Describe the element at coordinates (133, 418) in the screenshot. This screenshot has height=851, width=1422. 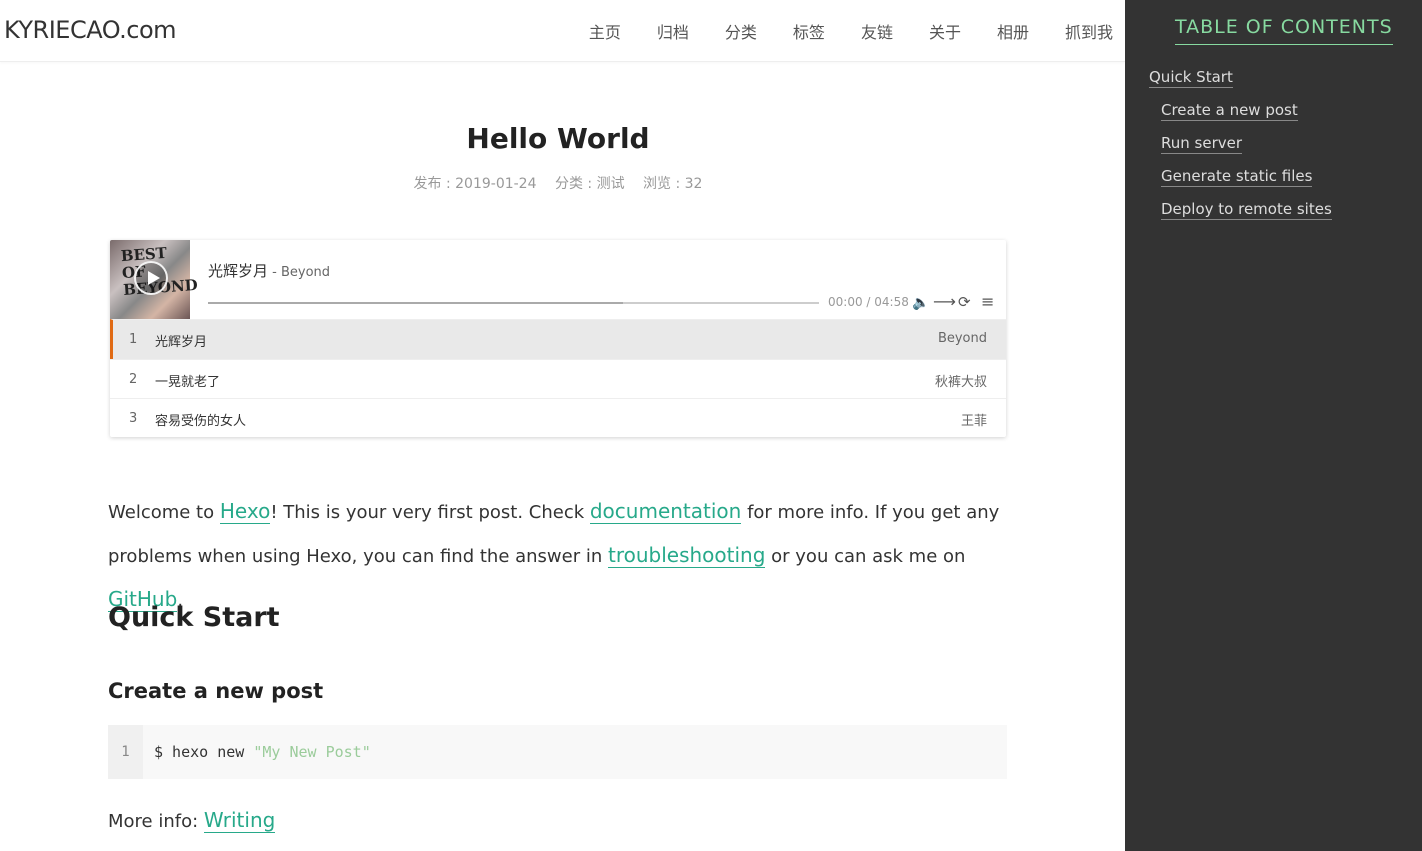
I see `track-number: 3` at that location.